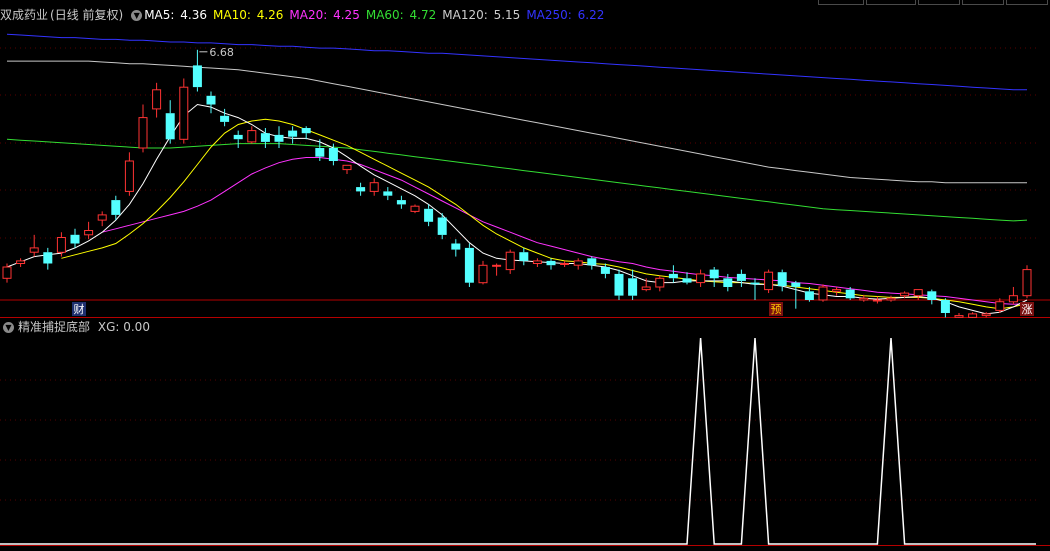 This screenshot has height=551, width=1050. I want to click on indicator-xg-value: 0.00, so click(136, 327).